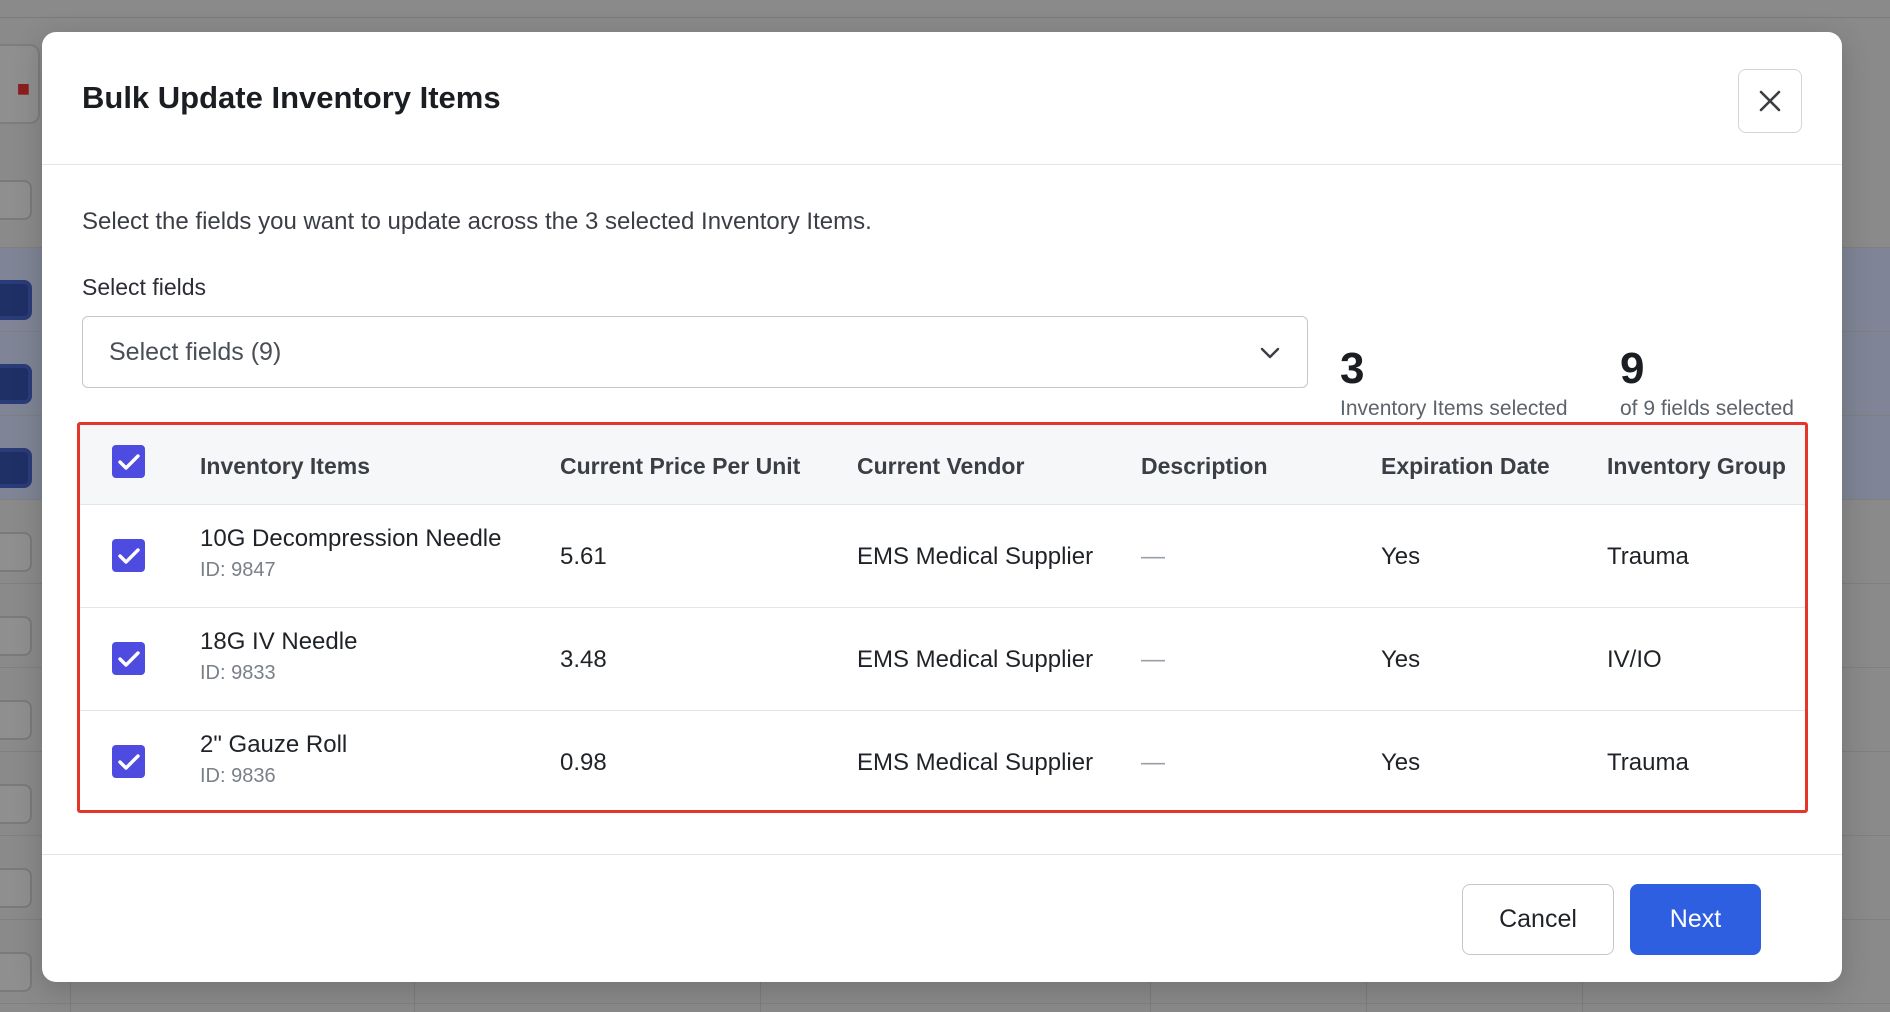 The image size is (1890, 1012). What do you see at coordinates (1270, 353) in the screenshot?
I see `chevron-down-icon` at bounding box center [1270, 353].